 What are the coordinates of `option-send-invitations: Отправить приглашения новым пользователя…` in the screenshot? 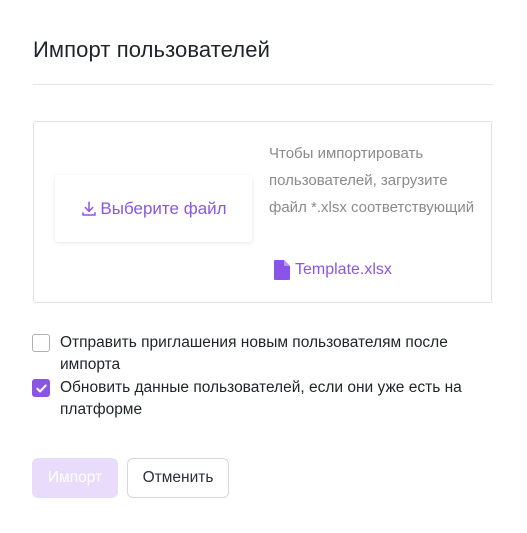 It's located at (262, 354).